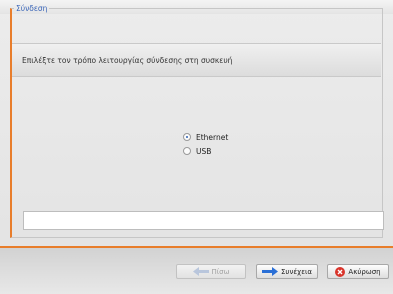  I want to click on next-button-label: Συνέχεια, so click(296, 271).